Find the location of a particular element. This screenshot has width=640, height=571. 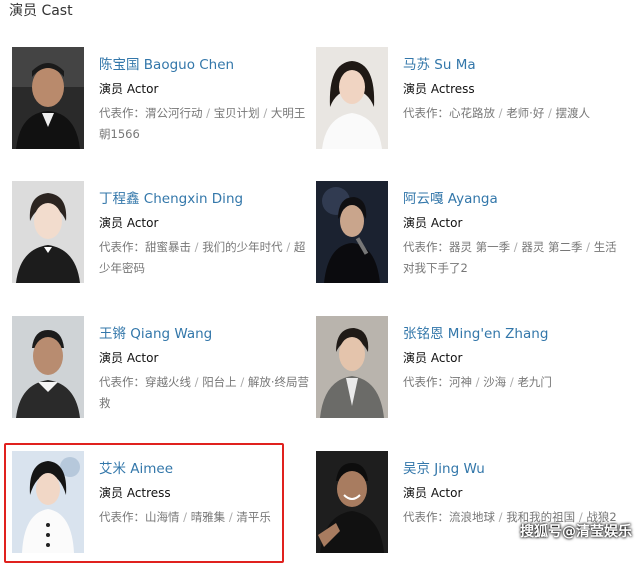

actor-works: 代表作：渭公河行动 / 宝贝计划 / 大明王朝1566 is located at coordinates (207, 124).